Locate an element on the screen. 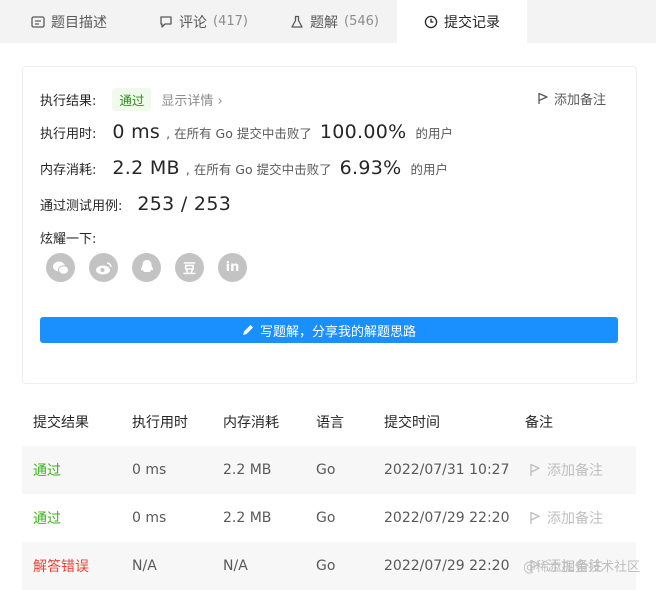 The width and height of the screenshot is (656, 590). tab-bar: 题目描述 评论 (417) 题解 (546) 提交记录 is located at coordinates (328, 21).